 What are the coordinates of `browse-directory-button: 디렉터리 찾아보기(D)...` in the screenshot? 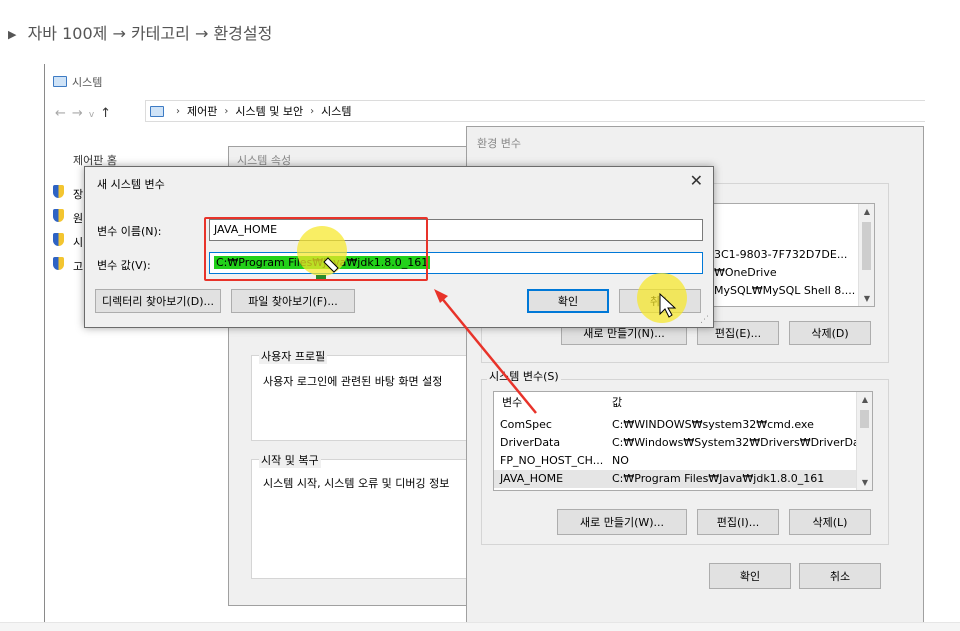 It's located at (158, 301).